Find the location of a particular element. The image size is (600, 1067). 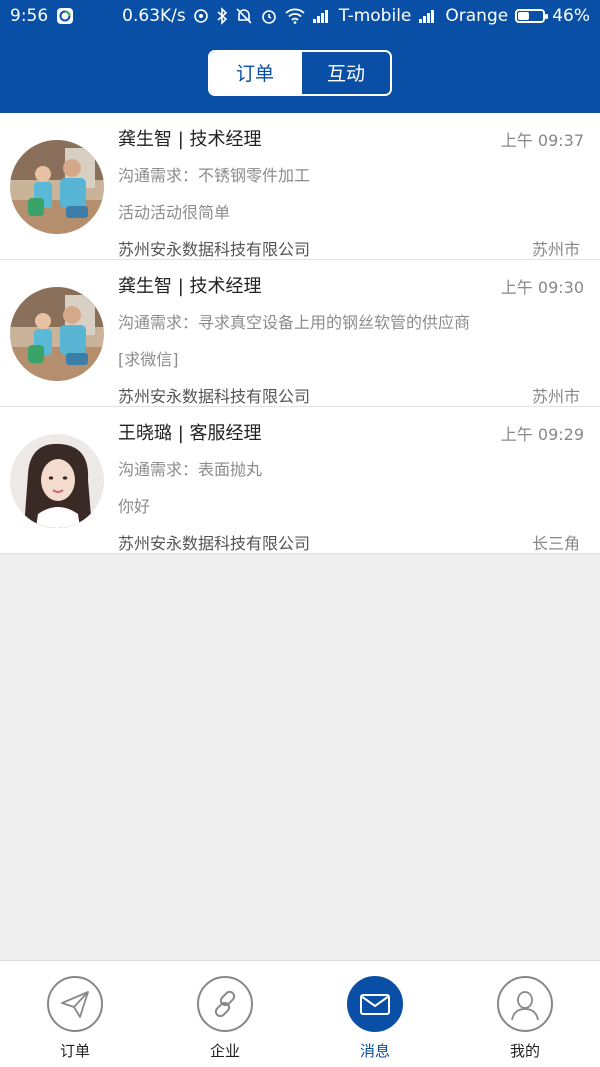

user-icon is located at coordinates (525, 1004).